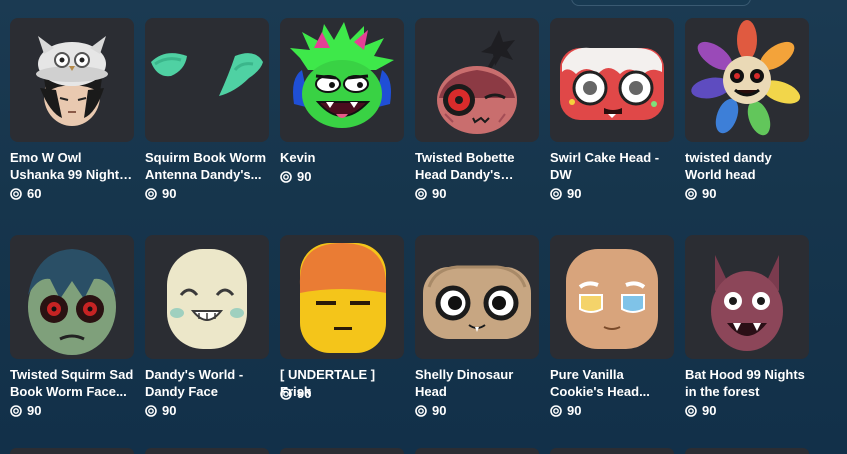 The image size is (847, 454). I want to click on catalog-item-card: Kevin 90, so click(342, 119).